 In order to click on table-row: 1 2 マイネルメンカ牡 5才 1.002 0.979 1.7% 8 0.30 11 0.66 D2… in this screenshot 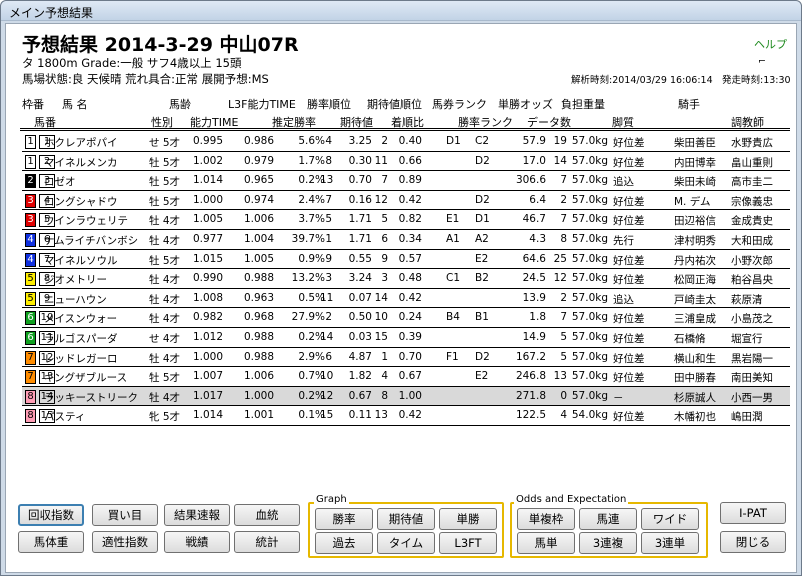, I will do `click(406, 161)`.